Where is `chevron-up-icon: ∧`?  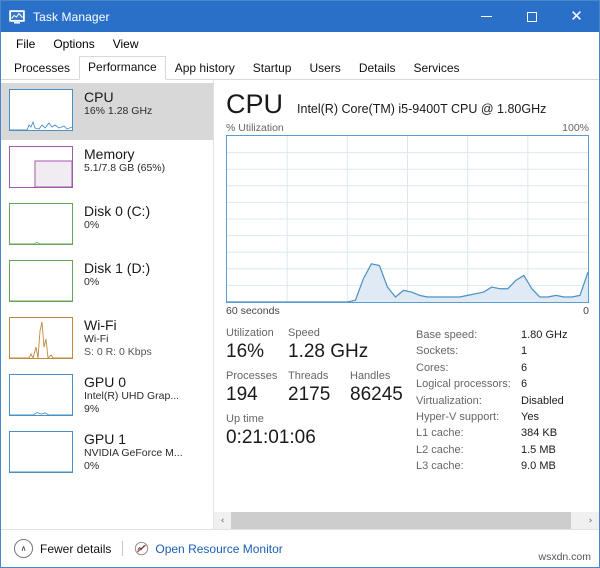
chevron-up-icon: ∧ is located at coordinates (23, 548).